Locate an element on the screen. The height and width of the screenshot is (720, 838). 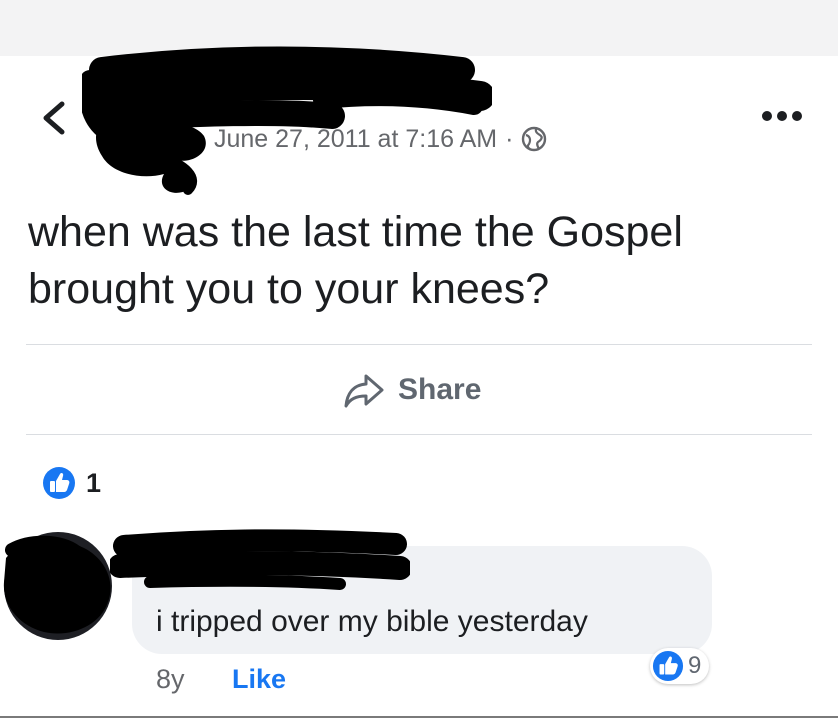
comment-reaction-count: 9 is located at coordinates (695, 665).